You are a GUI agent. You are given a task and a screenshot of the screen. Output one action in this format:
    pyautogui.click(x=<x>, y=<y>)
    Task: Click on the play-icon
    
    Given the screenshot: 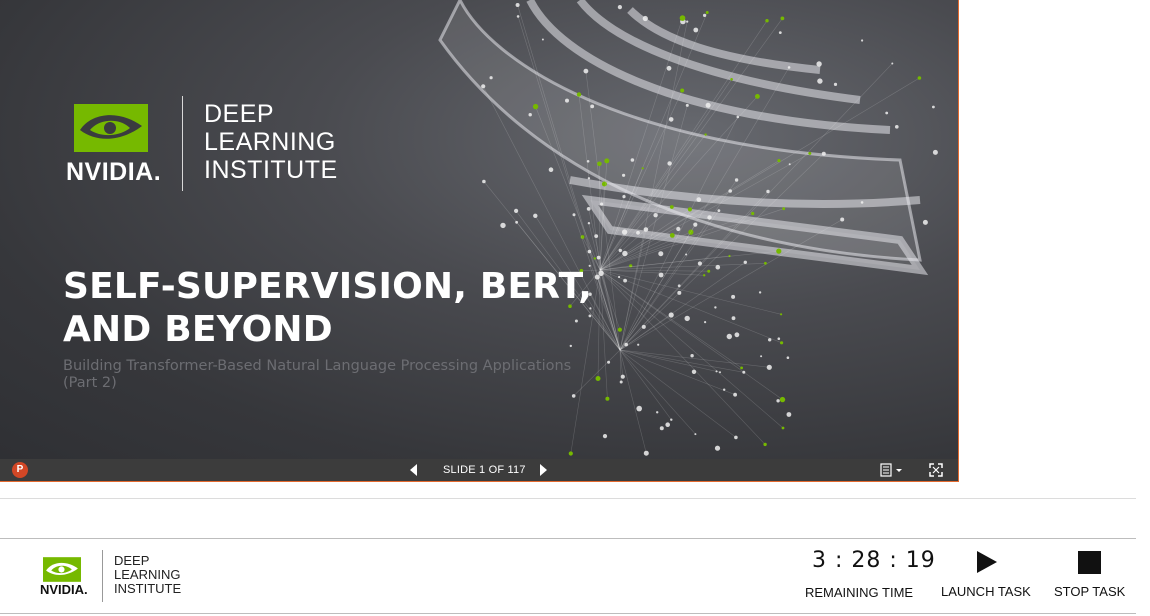 What is the action you would take?
    pyautogui.click(x=987, y=562)
    